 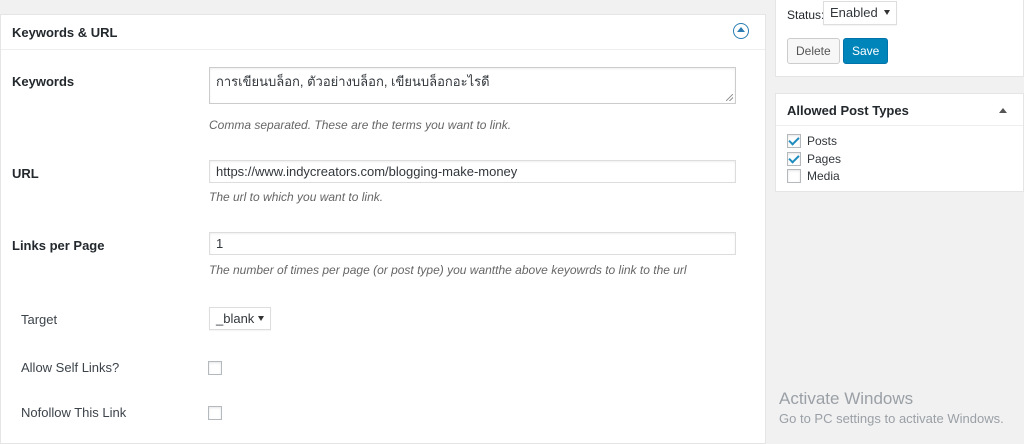 I want to click on delete-button: Delete, so click(x=813, y=51).